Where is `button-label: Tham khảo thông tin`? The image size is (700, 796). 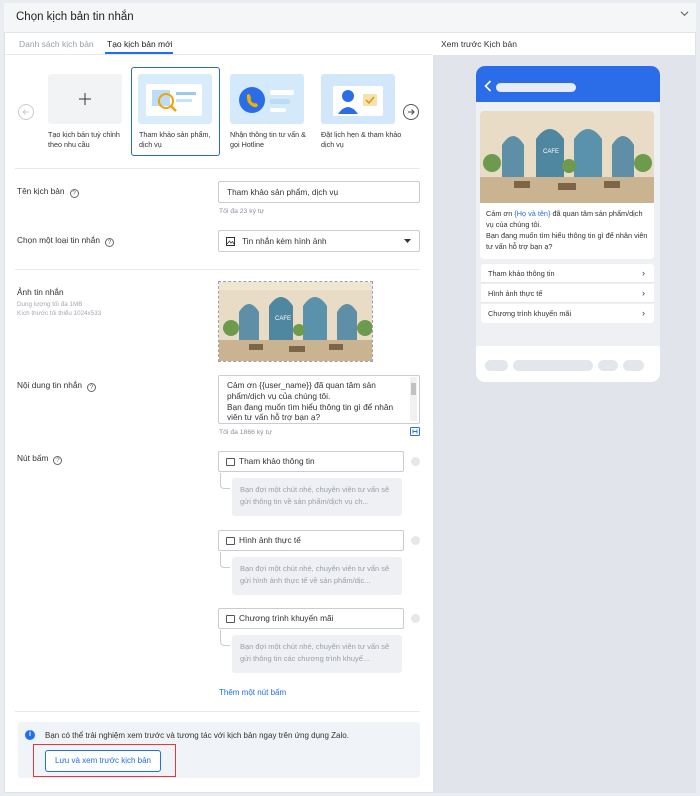 button-label: Tham khảo thông tin is located at coordinates (277, 461).